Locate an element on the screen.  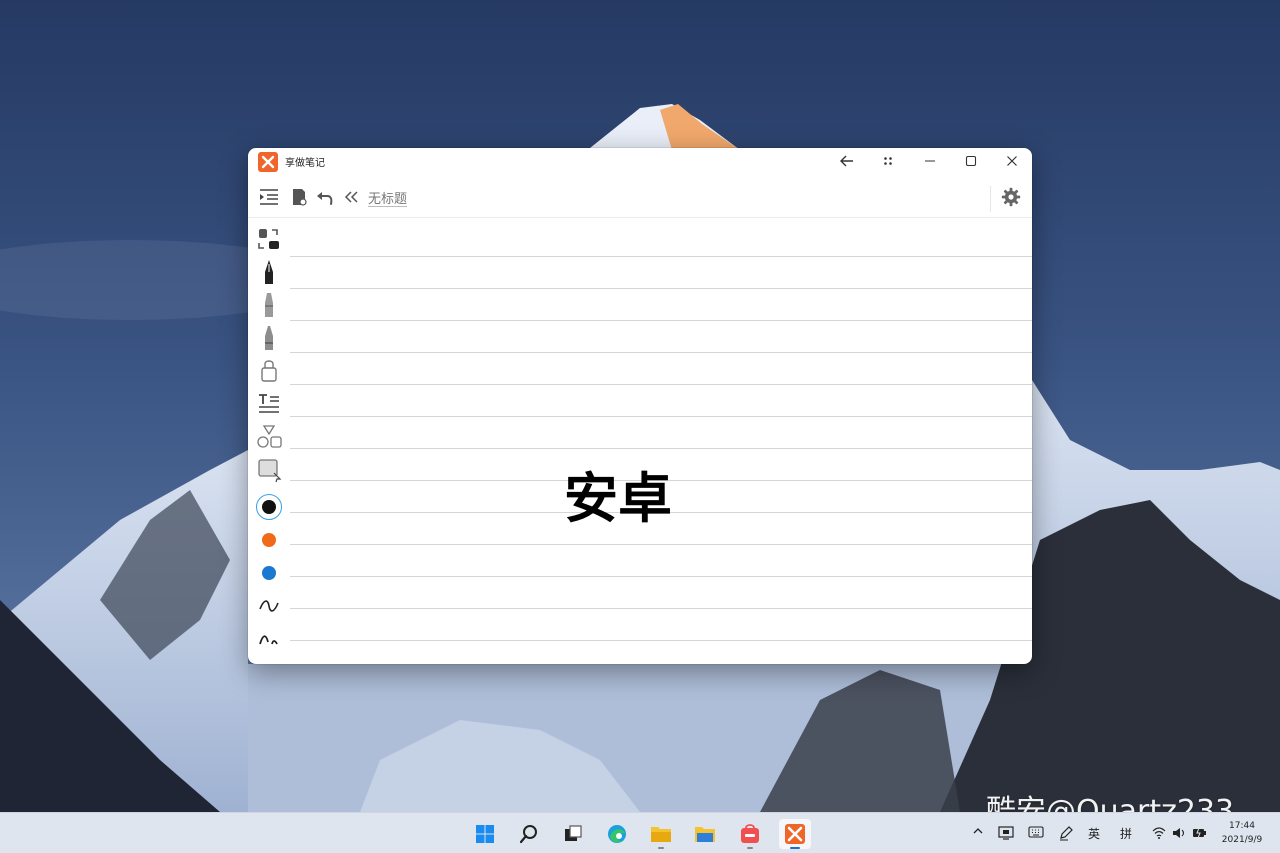
app-logo-icon is located at coordinates (268, 162).